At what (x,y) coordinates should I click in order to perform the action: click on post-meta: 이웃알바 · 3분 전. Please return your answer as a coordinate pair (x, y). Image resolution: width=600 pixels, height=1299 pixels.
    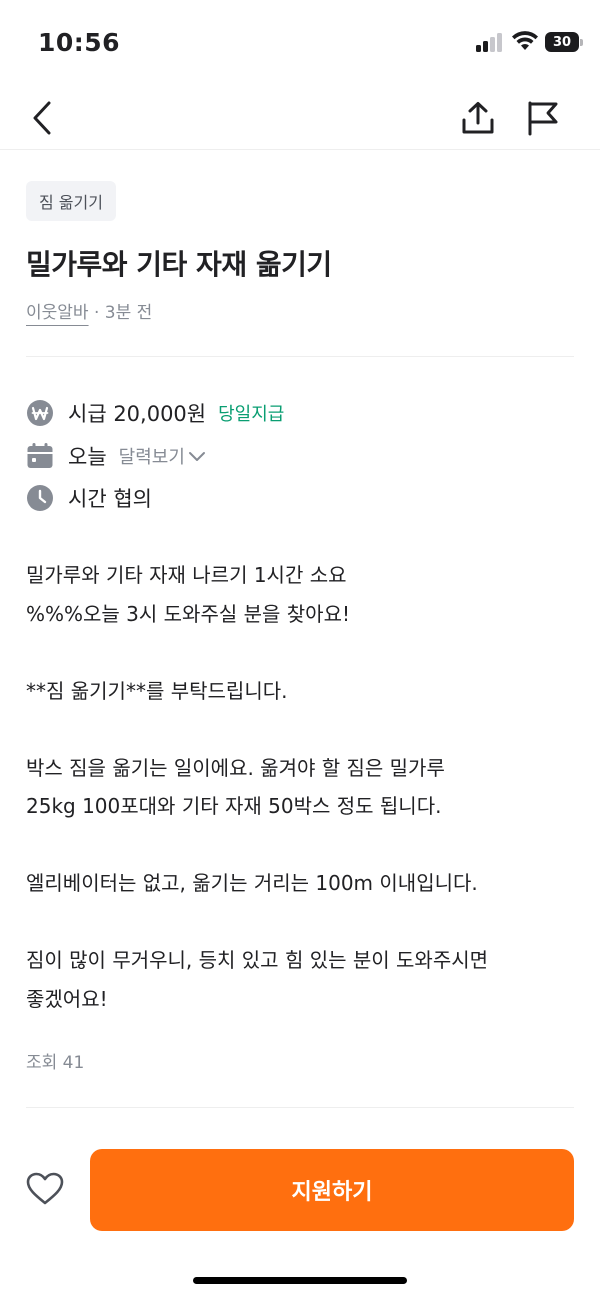
    Looking at the image, I should click on (89, 310).